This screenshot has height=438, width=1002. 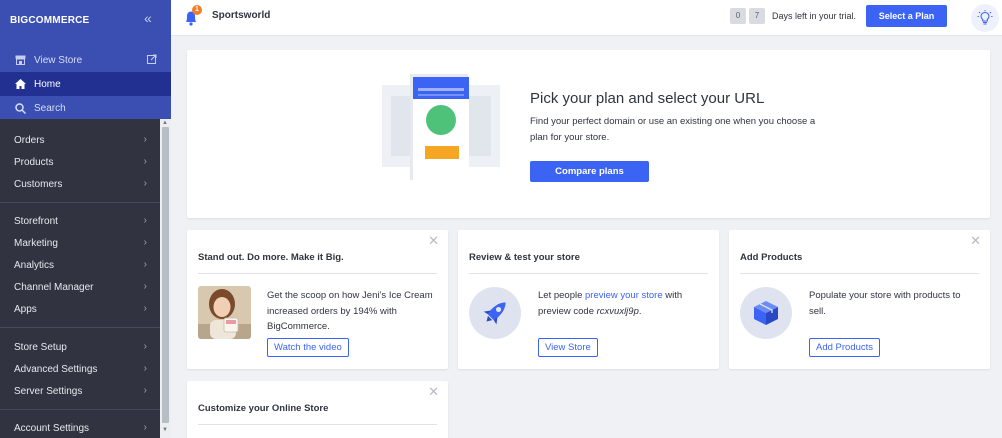 I want to click on tile-customize-store: Customize your Online Store ✕, so click(x=317, y=409).